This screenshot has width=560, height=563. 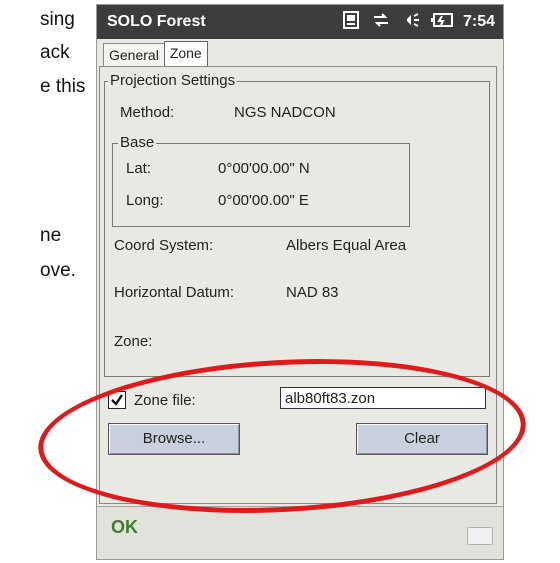 What do you see at coordinates (58, 270) in the screenshot?
I see `doc-text-fragment: ove.` at bounding box center [58, 270].